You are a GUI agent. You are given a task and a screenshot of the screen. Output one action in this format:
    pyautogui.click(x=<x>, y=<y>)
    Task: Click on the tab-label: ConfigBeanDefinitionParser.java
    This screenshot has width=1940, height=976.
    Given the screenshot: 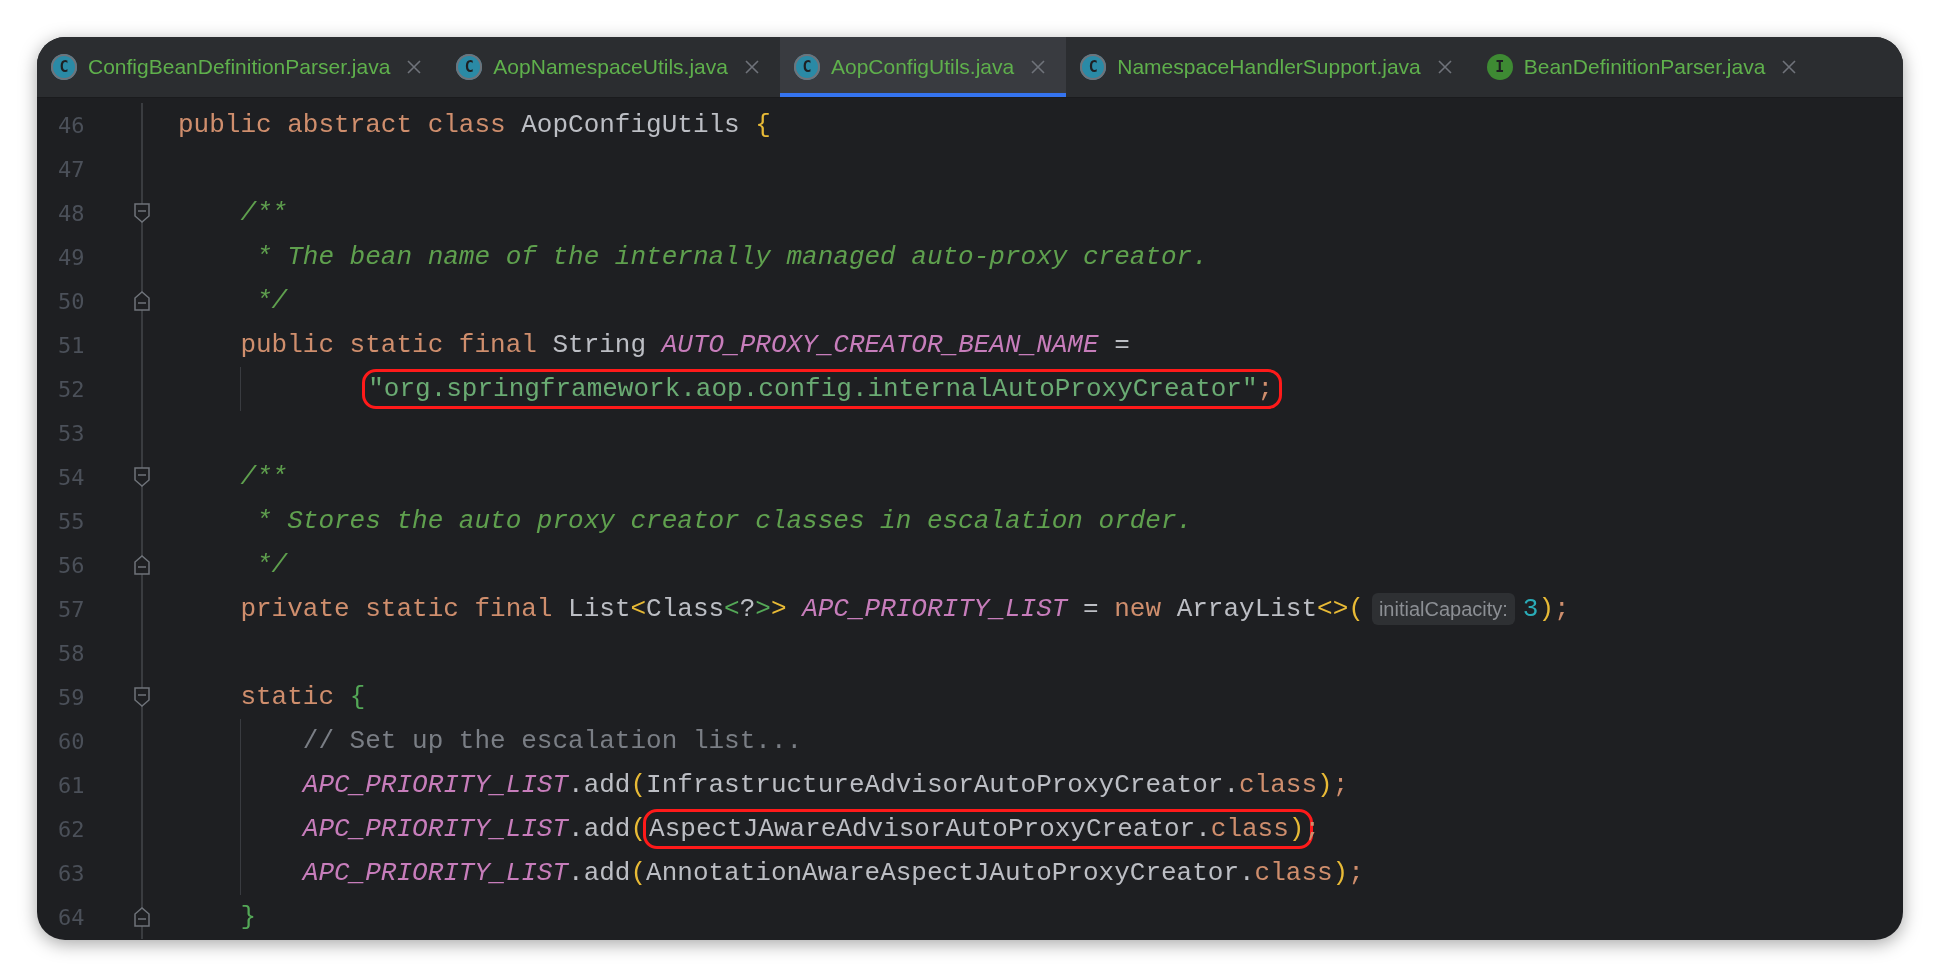 What is the action you would take?
    pyautogui.click(x=239, y=67)
    